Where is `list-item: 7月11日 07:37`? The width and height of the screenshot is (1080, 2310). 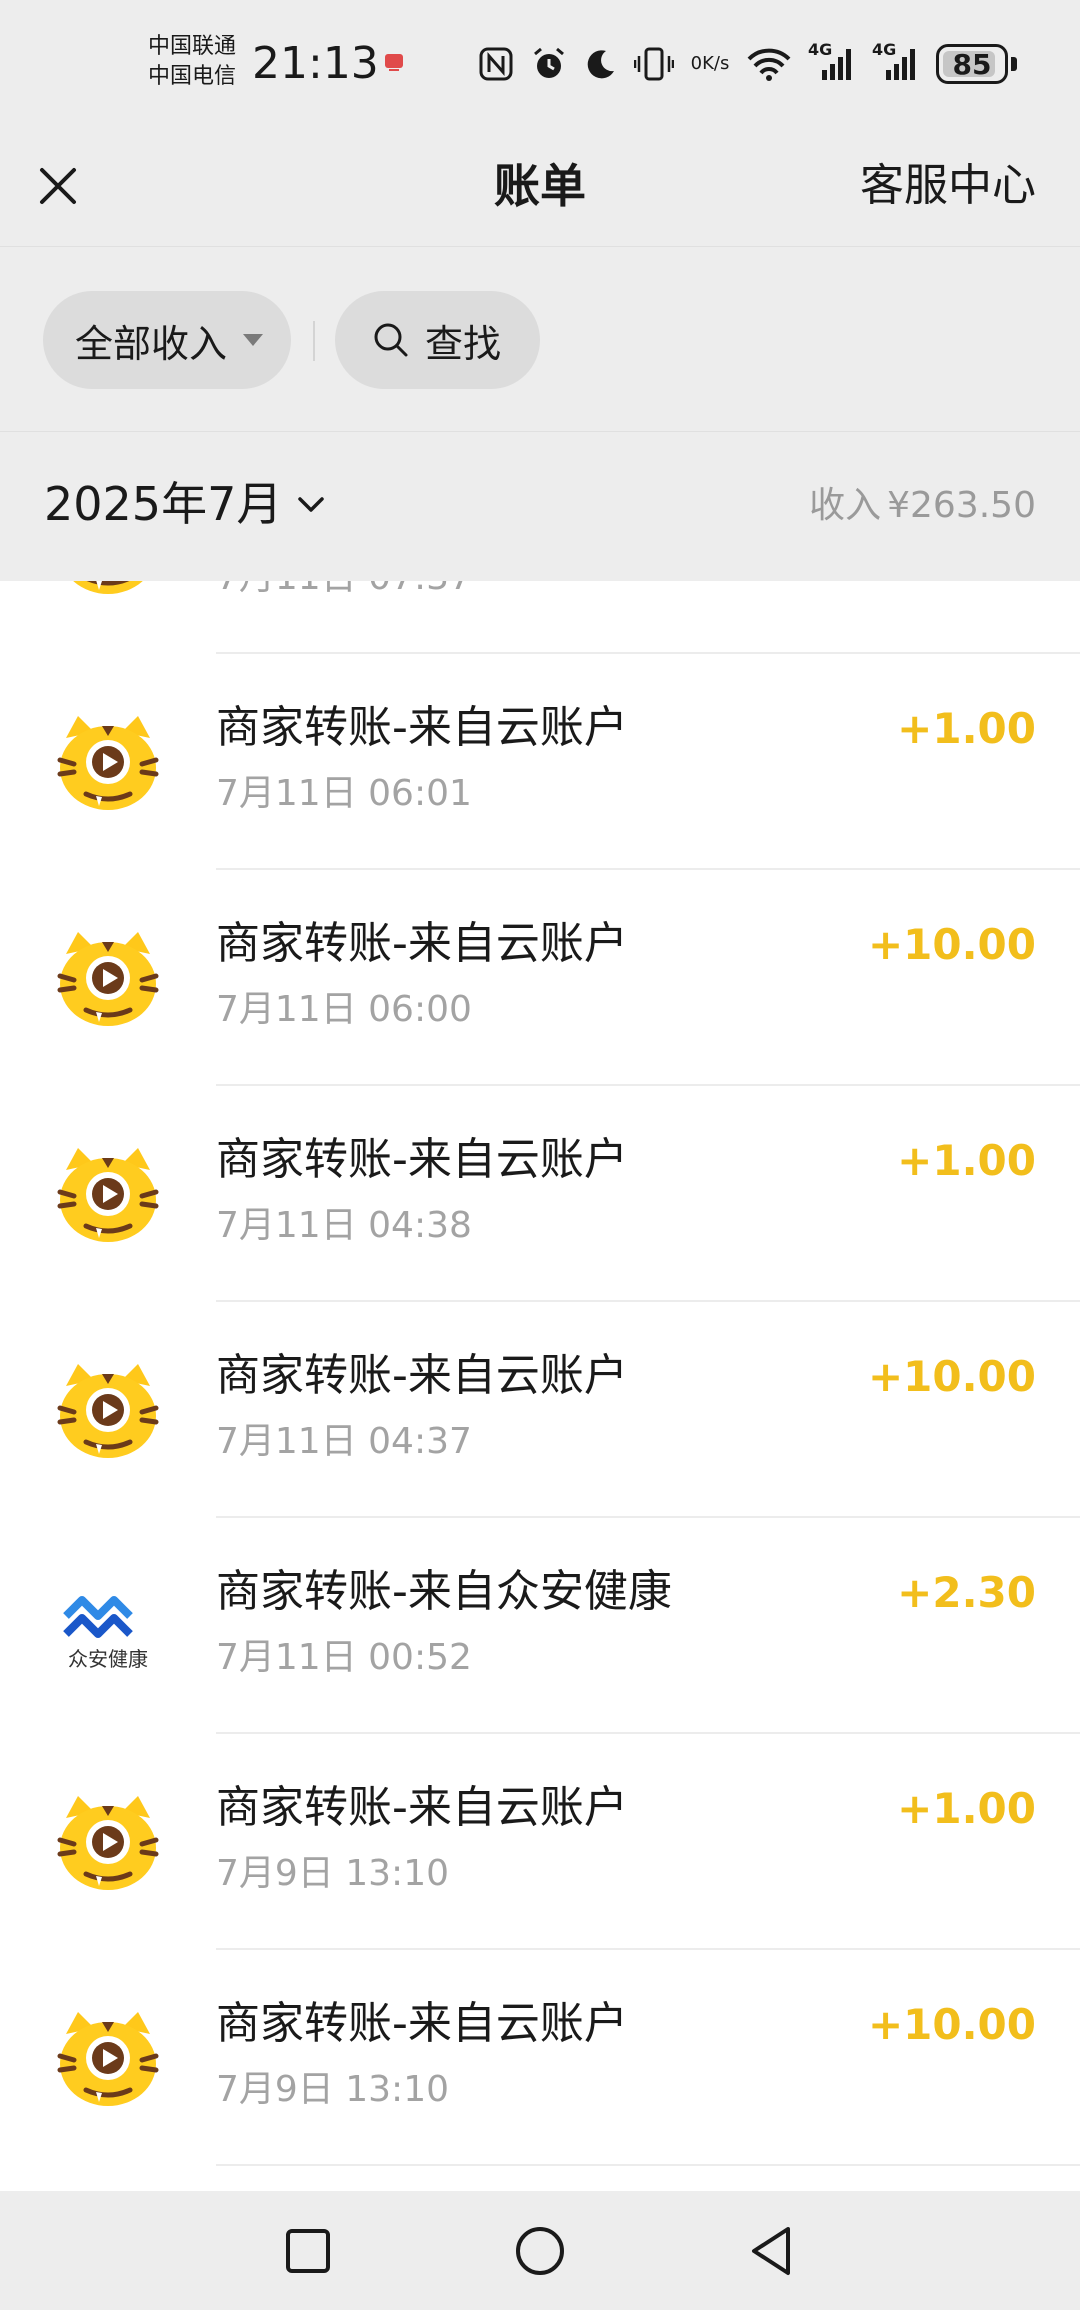 list-item: 7月11日 07:37 is located at coordinates (540, 617).